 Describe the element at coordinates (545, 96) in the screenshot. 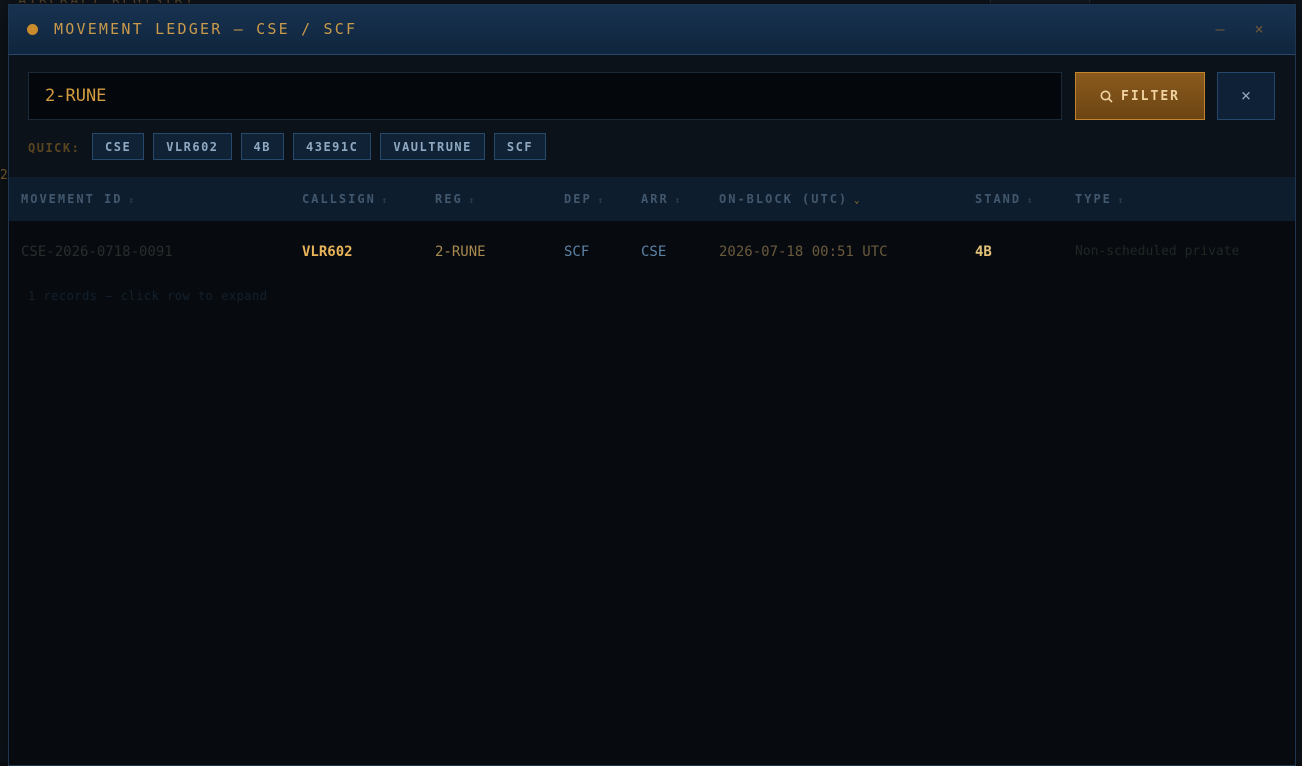

I see `search-input` at that location.